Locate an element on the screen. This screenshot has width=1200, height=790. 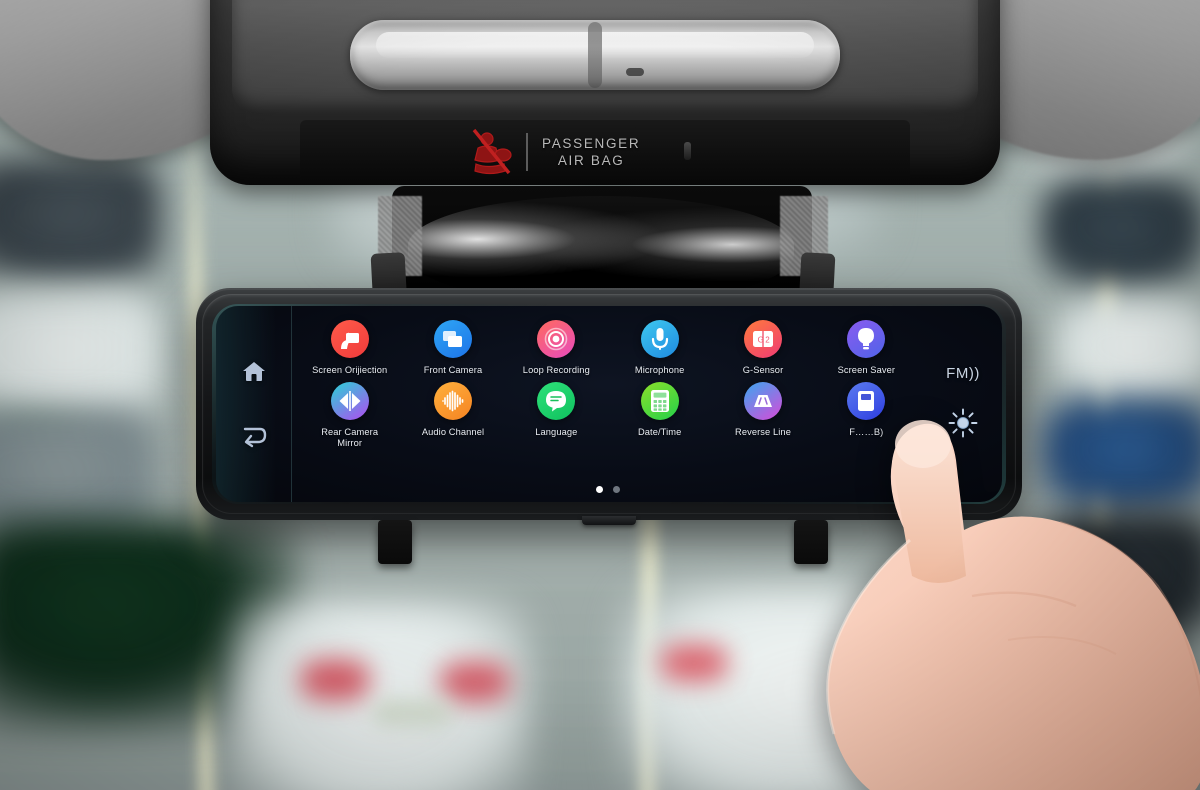
menu-tile: Front Camera is located at coordinates (452, 348).